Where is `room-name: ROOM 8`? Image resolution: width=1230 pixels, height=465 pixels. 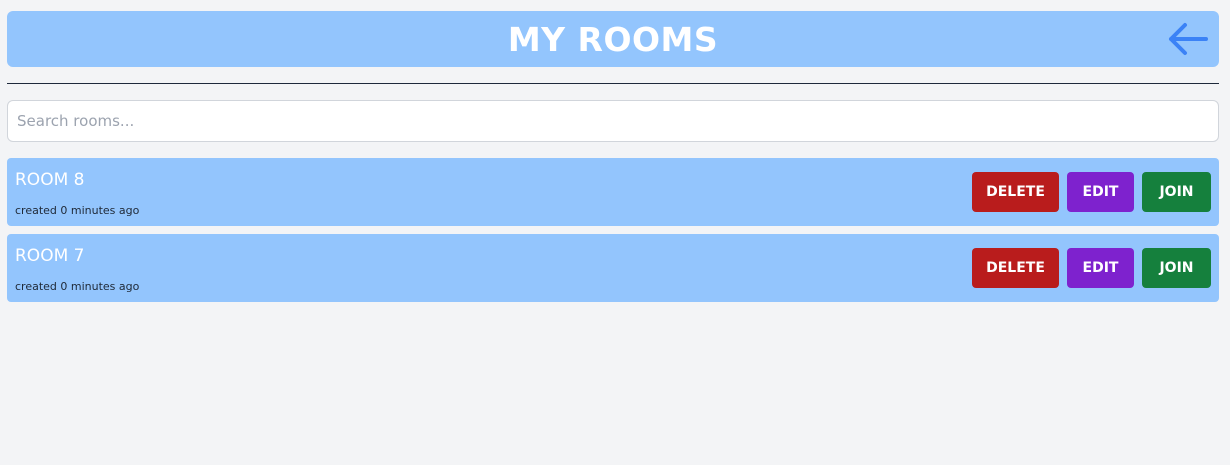
room-name: ROOM 8 is located at coordinates (50, 180).